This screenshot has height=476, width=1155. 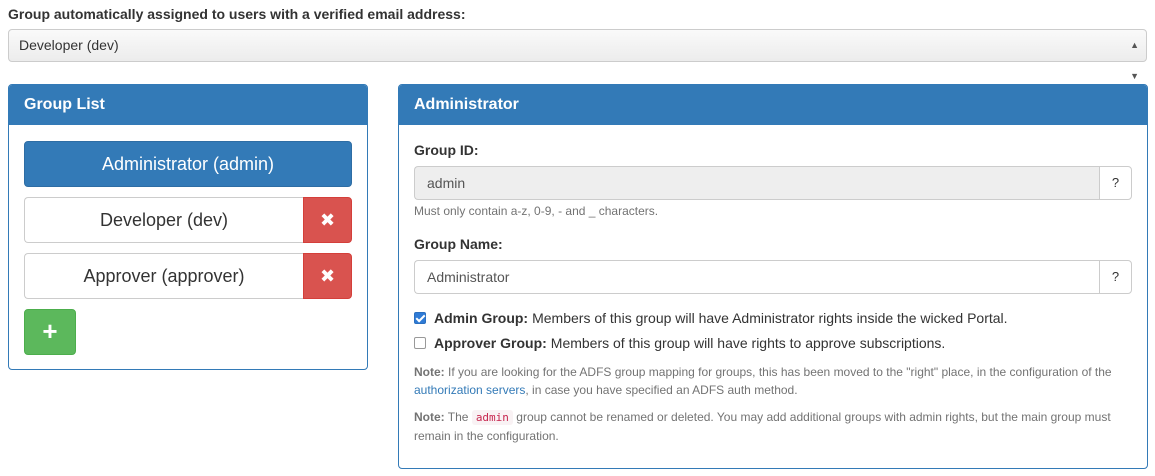 What do you see at coordinates (773, 105) in the screenshot?
I see `group-detail-title: Administrator` at bounding box center [773, 105].